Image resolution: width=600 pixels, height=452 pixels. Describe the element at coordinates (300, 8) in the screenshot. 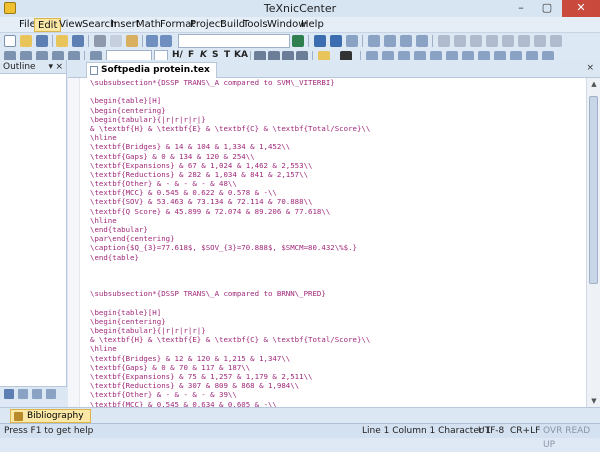

I see `title-bar: TeXnicCenter – ▢ ✕` at that location.